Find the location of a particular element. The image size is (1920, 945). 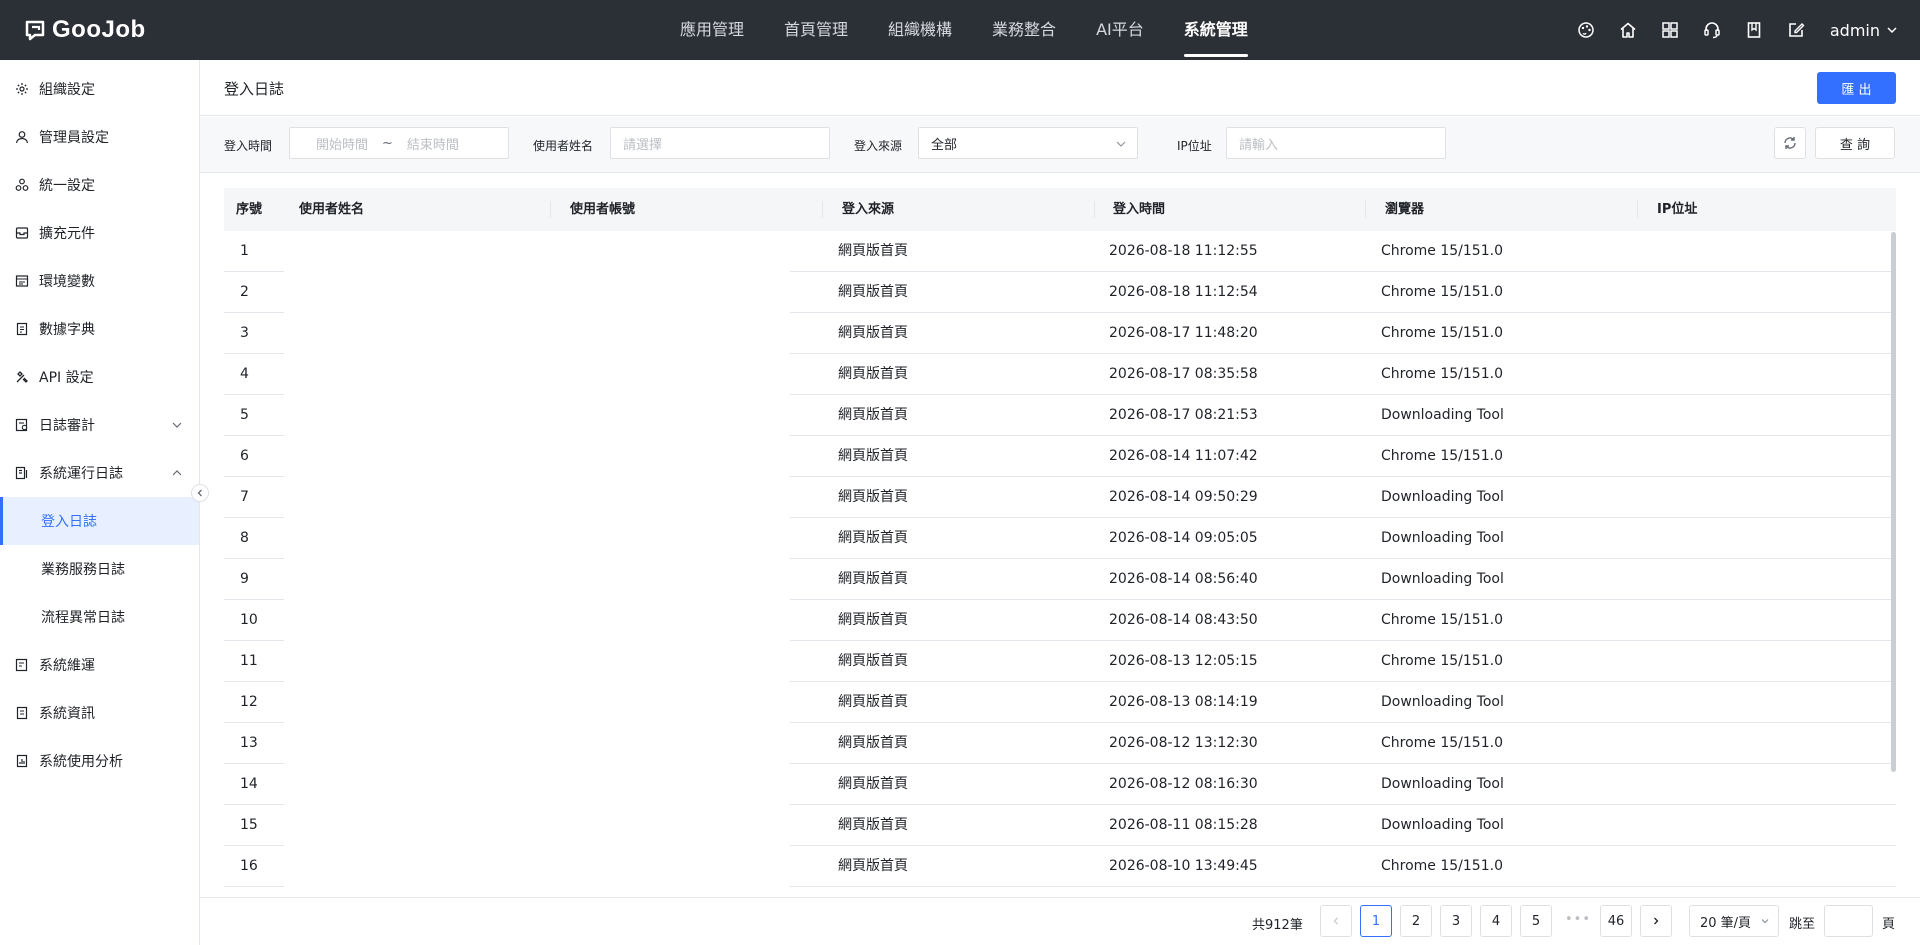

login-source-select: 全部 is located at coordinates (1028, 143).